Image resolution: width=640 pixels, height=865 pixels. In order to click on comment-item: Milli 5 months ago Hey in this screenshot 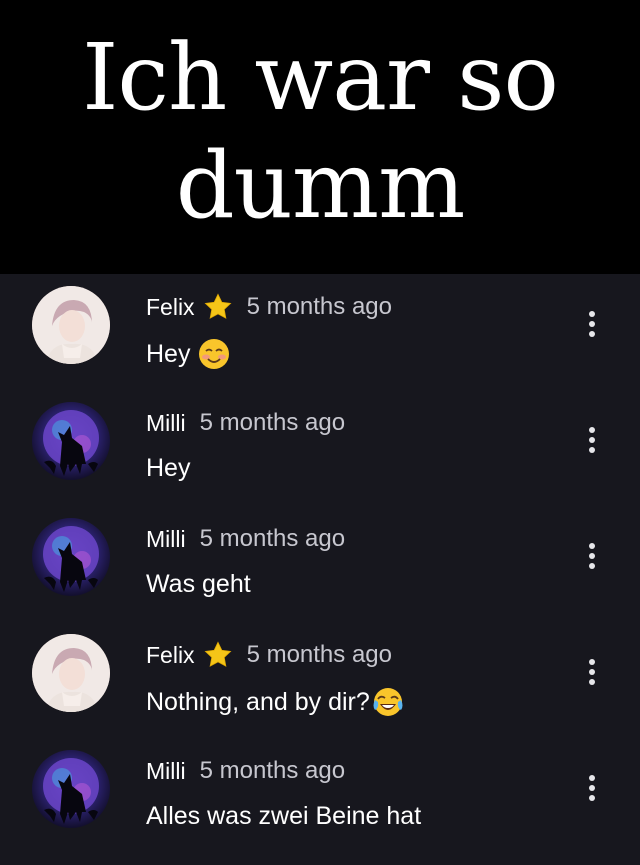, I will do `click(320, 448)`.